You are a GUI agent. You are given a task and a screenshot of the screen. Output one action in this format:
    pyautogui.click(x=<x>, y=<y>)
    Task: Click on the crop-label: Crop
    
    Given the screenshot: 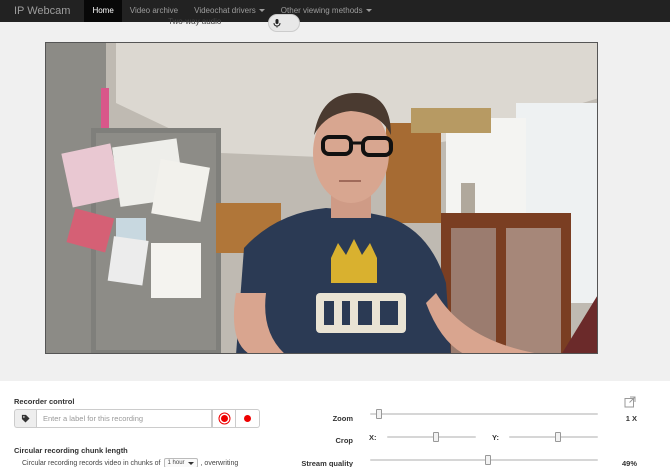 What is the action you would take?
    pyautogui.click(x=344, y=440)
    